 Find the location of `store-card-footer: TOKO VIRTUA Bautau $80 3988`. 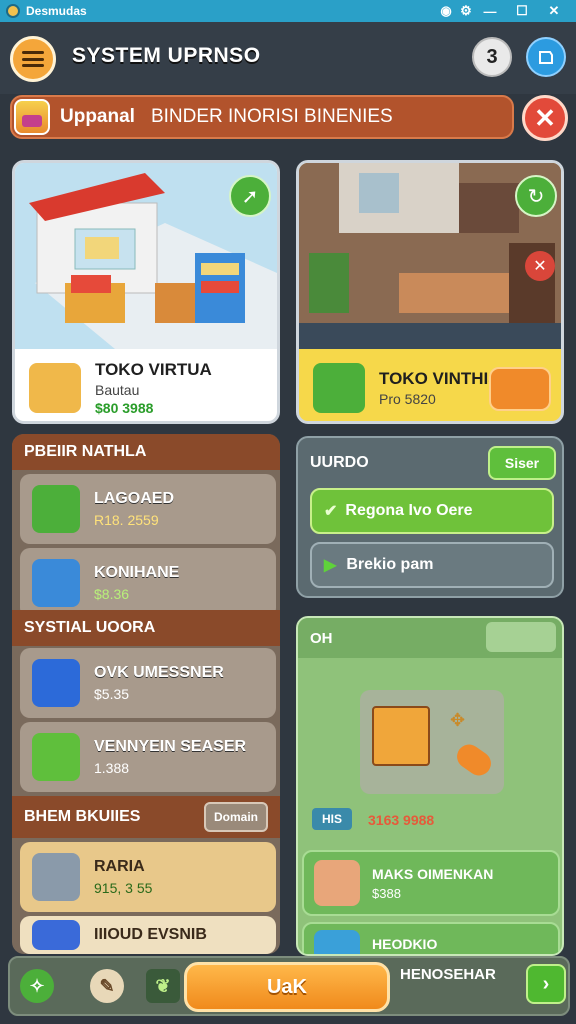

store-card-footer: TOKO VIRTUA Bautau $80 3988 is located at coordinates (146, 385).